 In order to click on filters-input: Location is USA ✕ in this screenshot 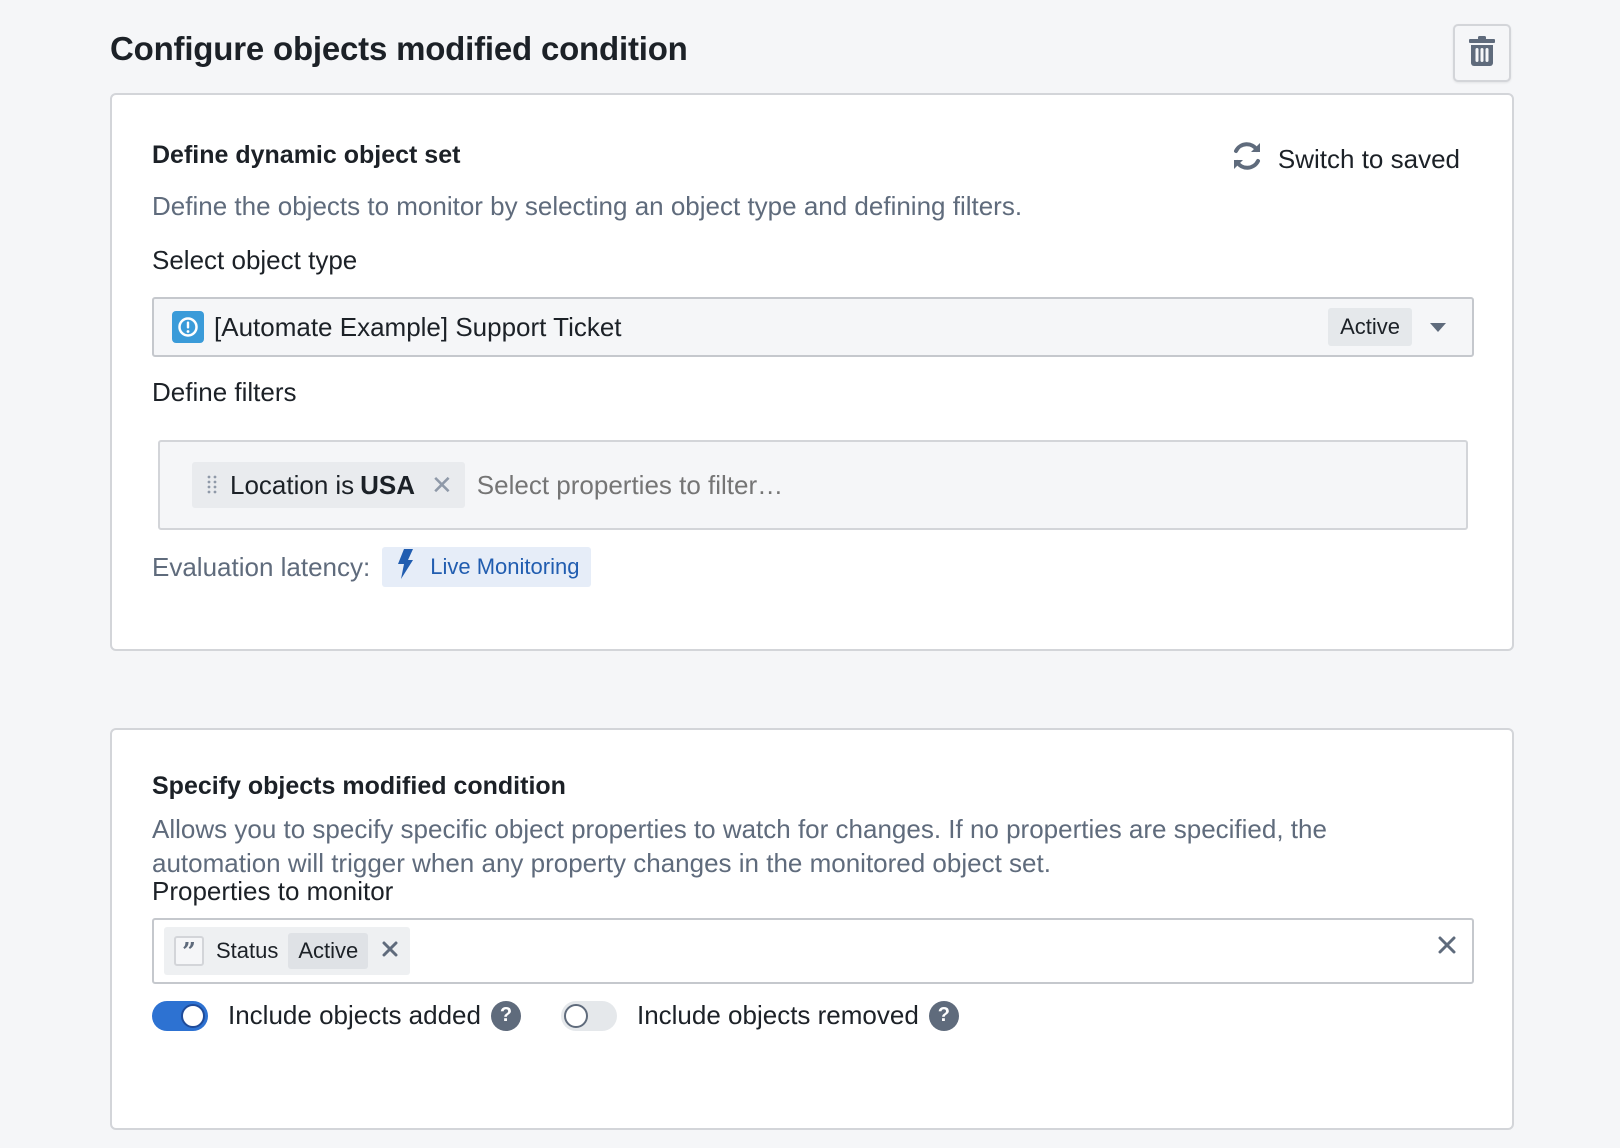, I will do `click(813, 485)`.